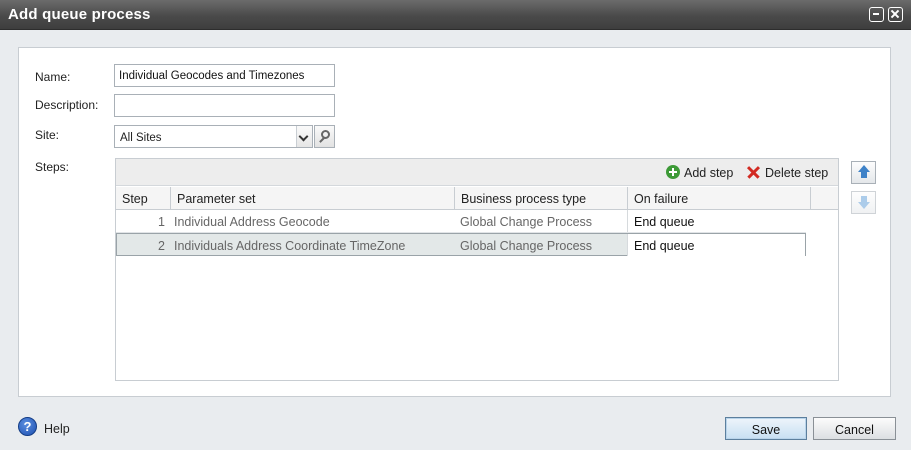  I want to click on arrow-up-icon, so click(864, 172).